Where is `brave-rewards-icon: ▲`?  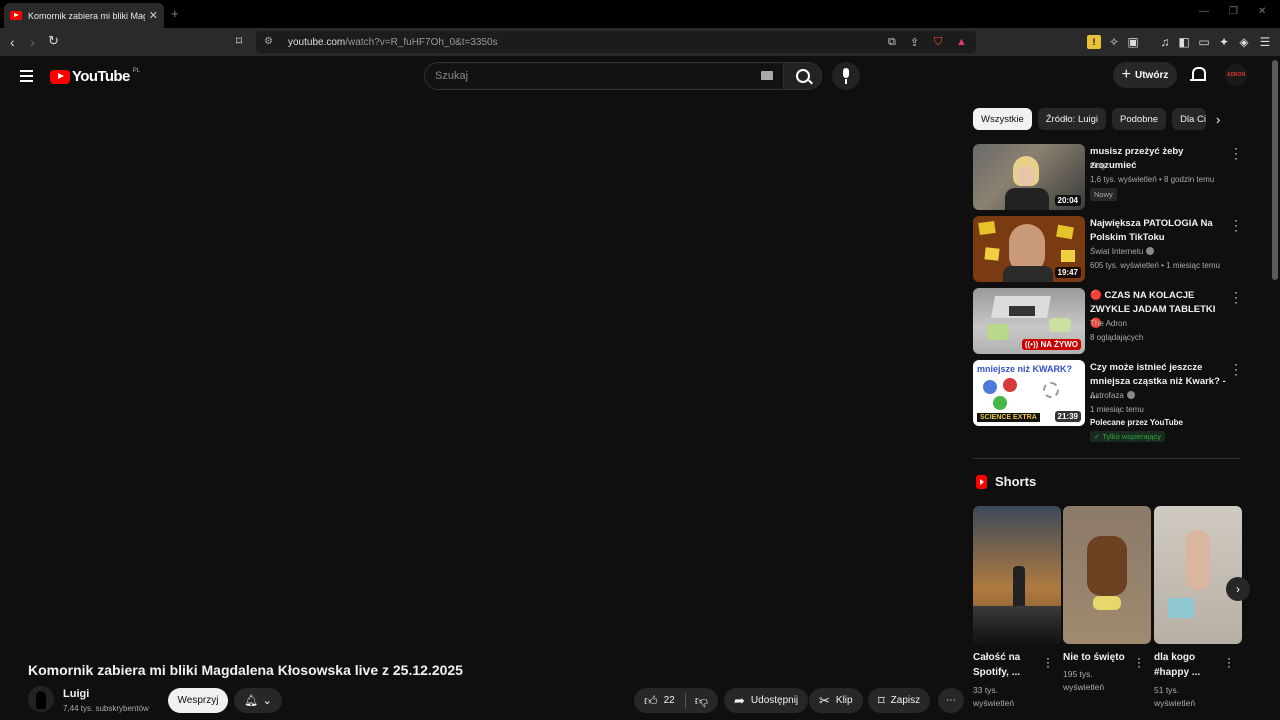 brave-rewards-icon: ▲ is located at coordinates (961, 42).